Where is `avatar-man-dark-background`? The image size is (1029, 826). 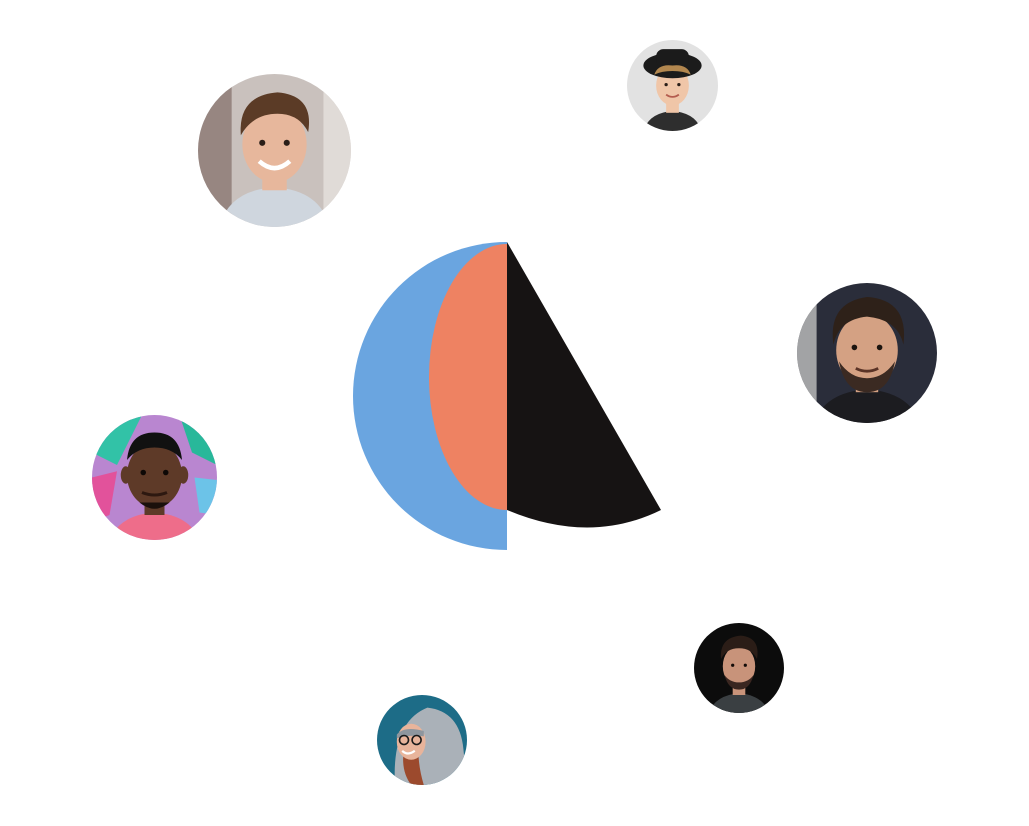
avatar-man-dark-background is located at coordinates (739, 668).